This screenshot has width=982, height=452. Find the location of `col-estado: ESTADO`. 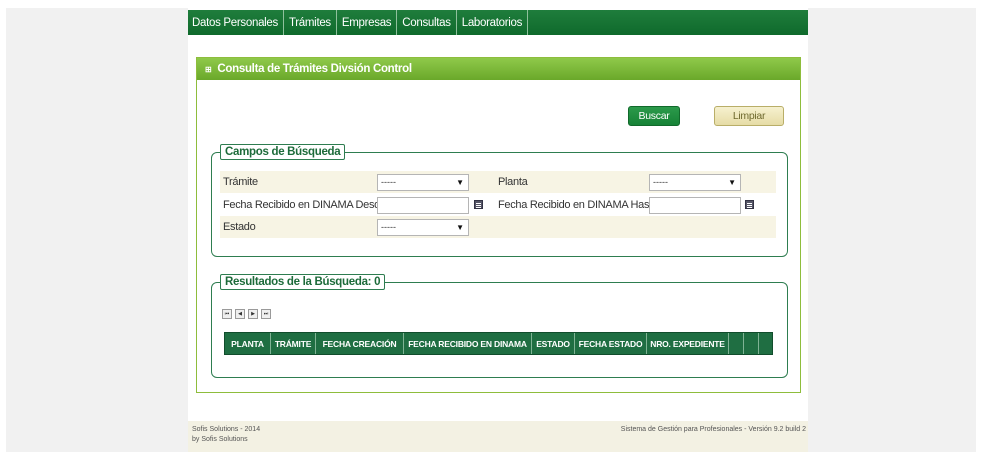

col-estado: ESTADO is located at coordinates (553, 343).